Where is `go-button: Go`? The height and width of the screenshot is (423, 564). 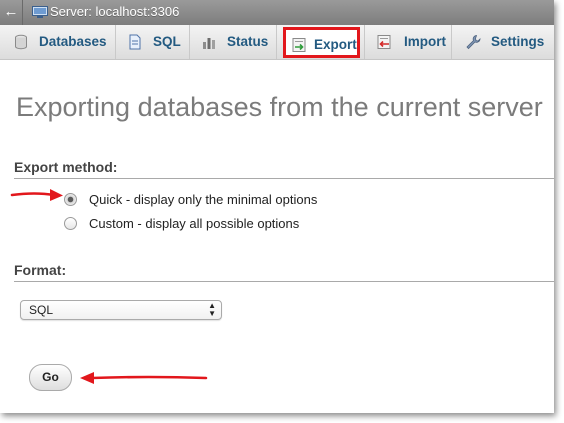
go-button: Go is located at coordinates (50, 377).